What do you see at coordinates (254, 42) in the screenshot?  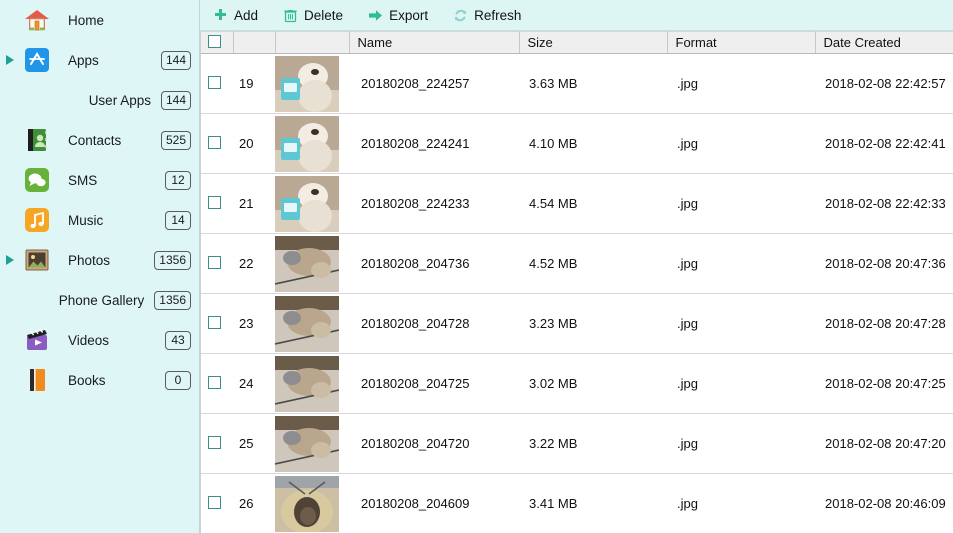 I see `column-header-index` at bounding box center [254, 42].